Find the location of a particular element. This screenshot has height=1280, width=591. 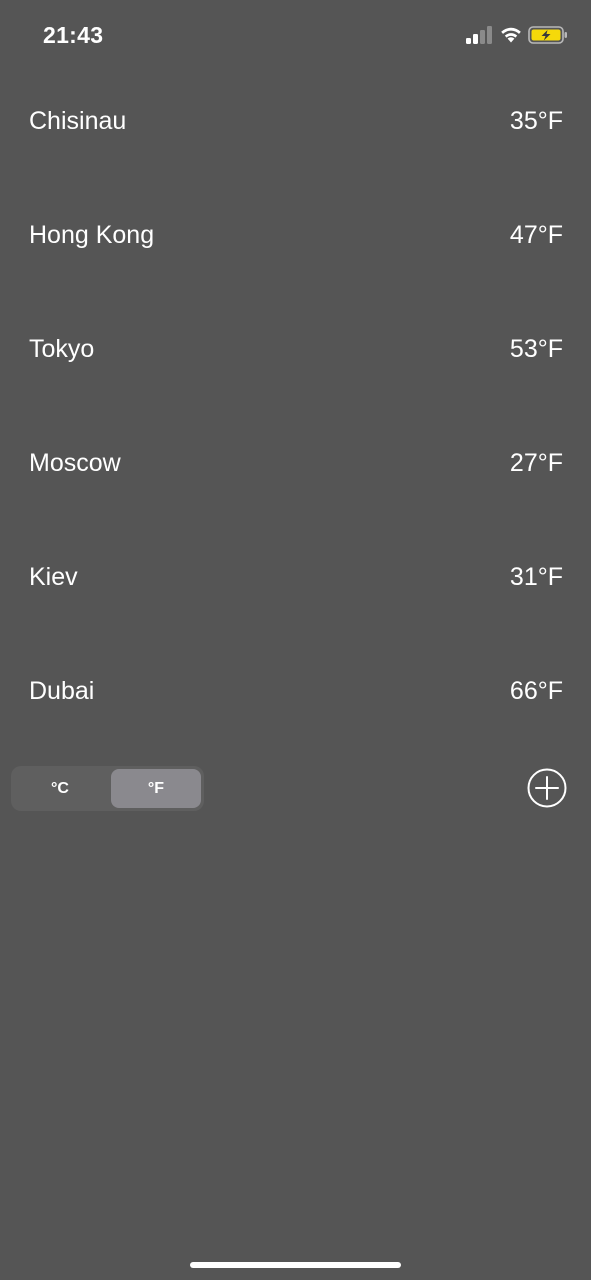

cellular-signal-icon is located at coordinates (479, 35).